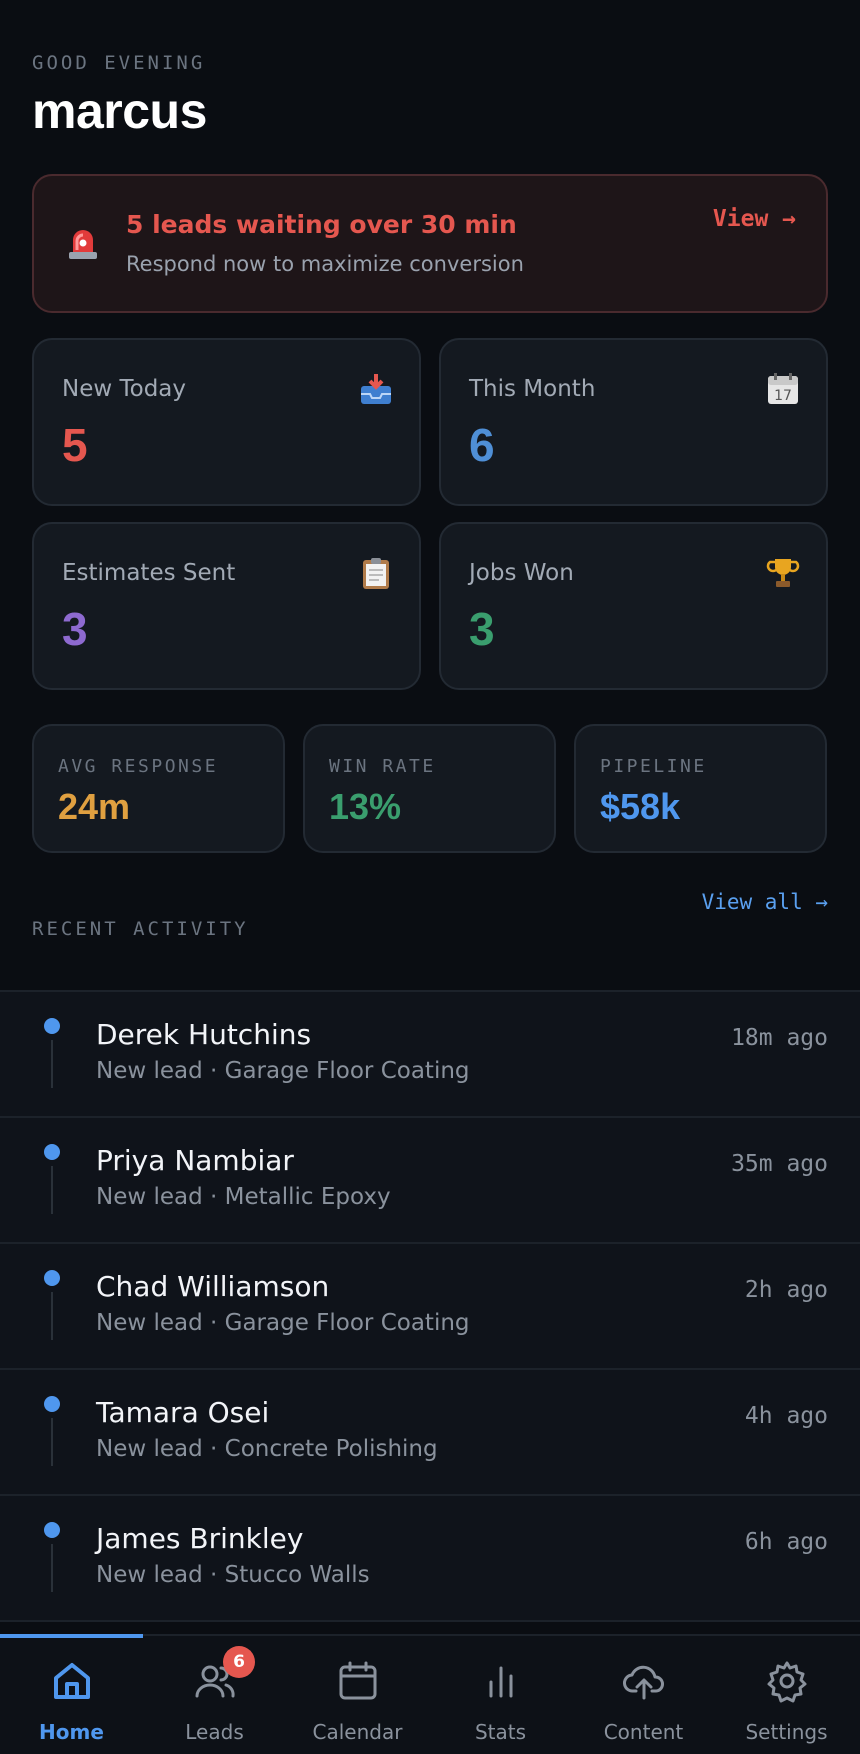  What do you see at coordinates (532, 389) in the screenshot?
I see `stat-label: This Month` at bounding box center [532, 389].